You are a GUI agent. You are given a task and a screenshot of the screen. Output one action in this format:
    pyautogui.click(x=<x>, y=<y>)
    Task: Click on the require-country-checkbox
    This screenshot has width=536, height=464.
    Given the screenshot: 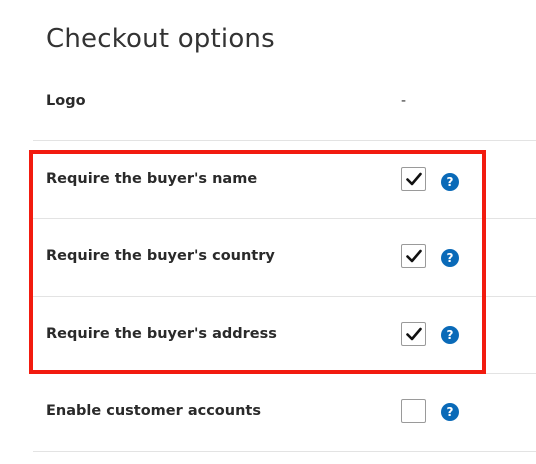 What is the action you would take?
    pyautogui.click(x=413, y=256)
    